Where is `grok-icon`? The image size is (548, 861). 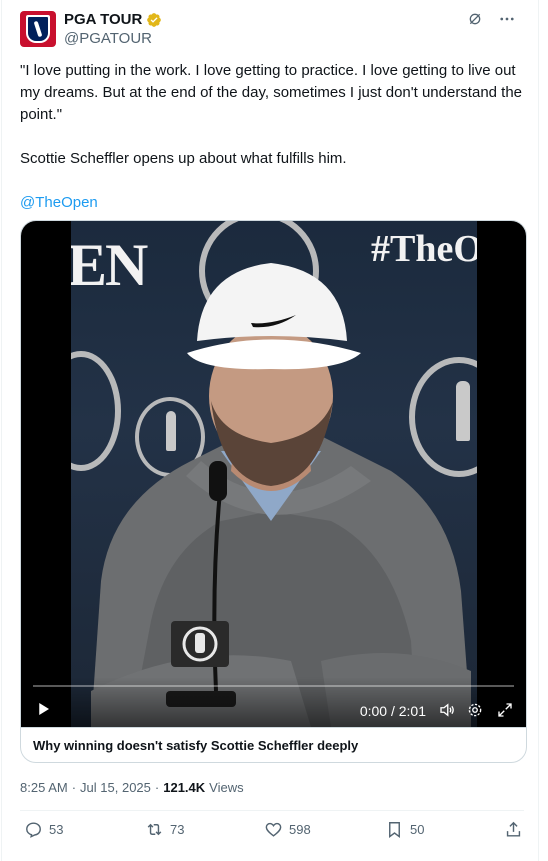
grok-icon is located at coordinates (475, 19).